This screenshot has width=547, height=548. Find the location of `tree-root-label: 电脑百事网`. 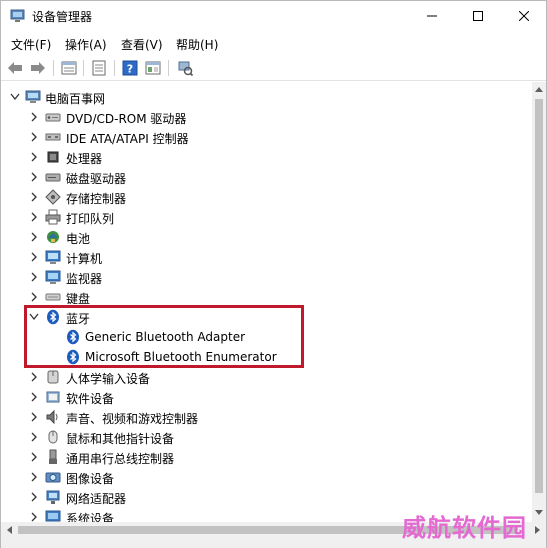

tree-root-label: 电脑百事网 is located at coordinates (75, 99).